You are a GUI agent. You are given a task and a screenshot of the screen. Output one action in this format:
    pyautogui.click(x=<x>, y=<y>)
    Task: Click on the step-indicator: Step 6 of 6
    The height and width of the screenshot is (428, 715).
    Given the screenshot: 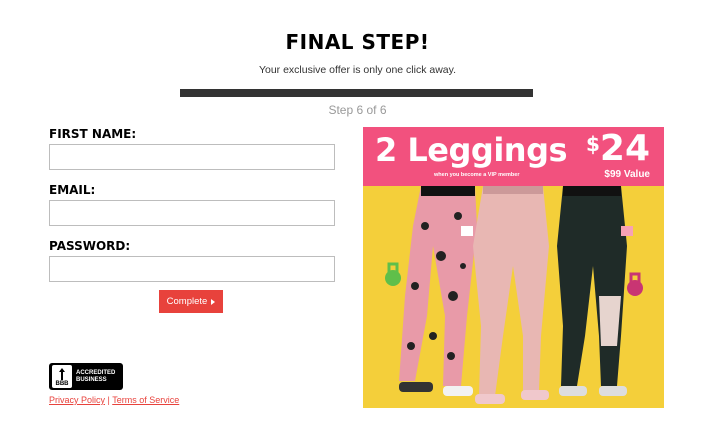 What is the action you would take?
    pyautogui.click(x=357, y=110)
    